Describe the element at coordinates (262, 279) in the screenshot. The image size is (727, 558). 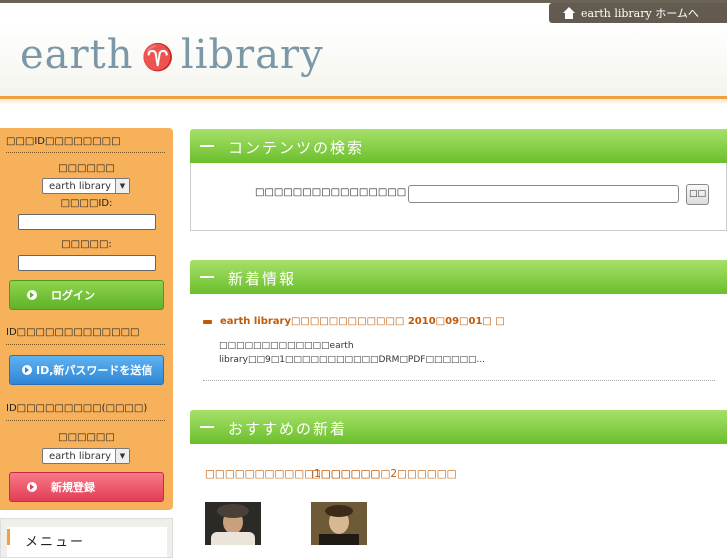
I see `news-section-title: 新着情報` at that location.